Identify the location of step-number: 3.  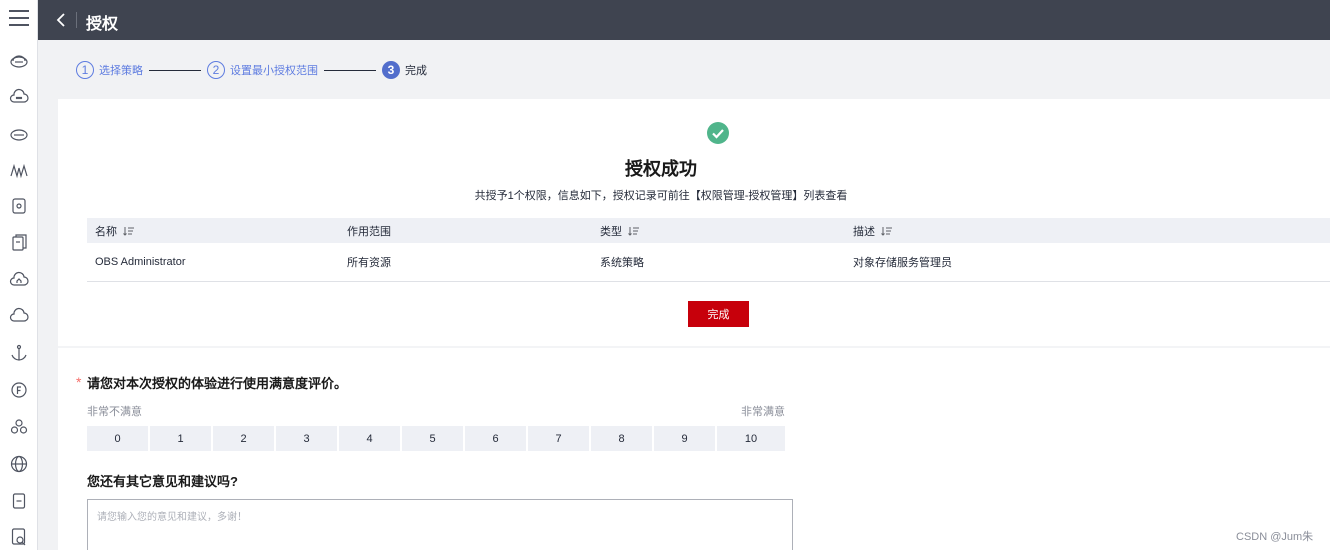
(391, 70).